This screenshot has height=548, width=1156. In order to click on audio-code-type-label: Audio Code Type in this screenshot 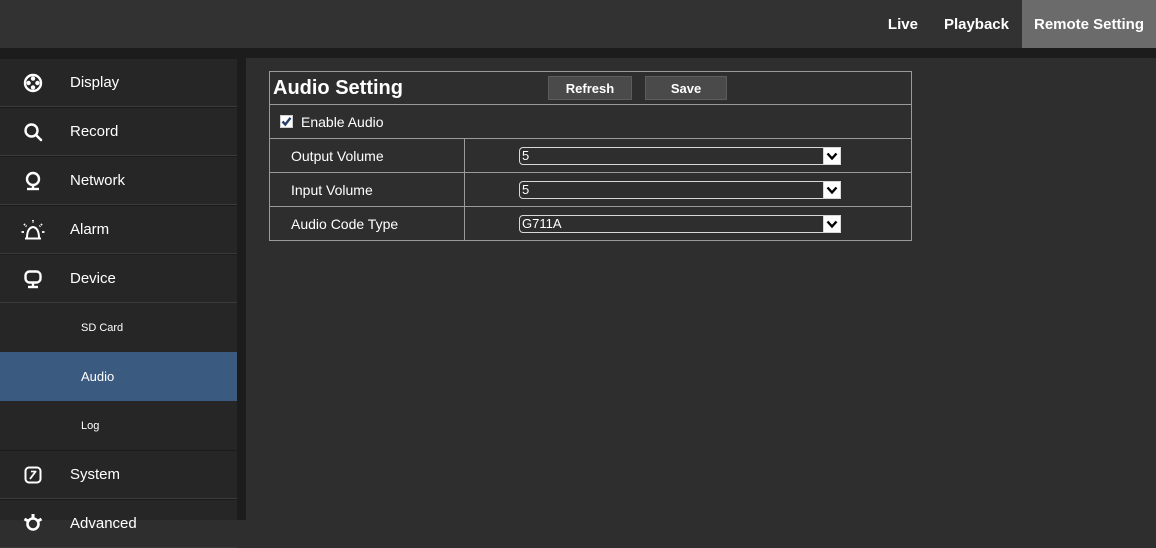, I will do `click(367, 223)`.